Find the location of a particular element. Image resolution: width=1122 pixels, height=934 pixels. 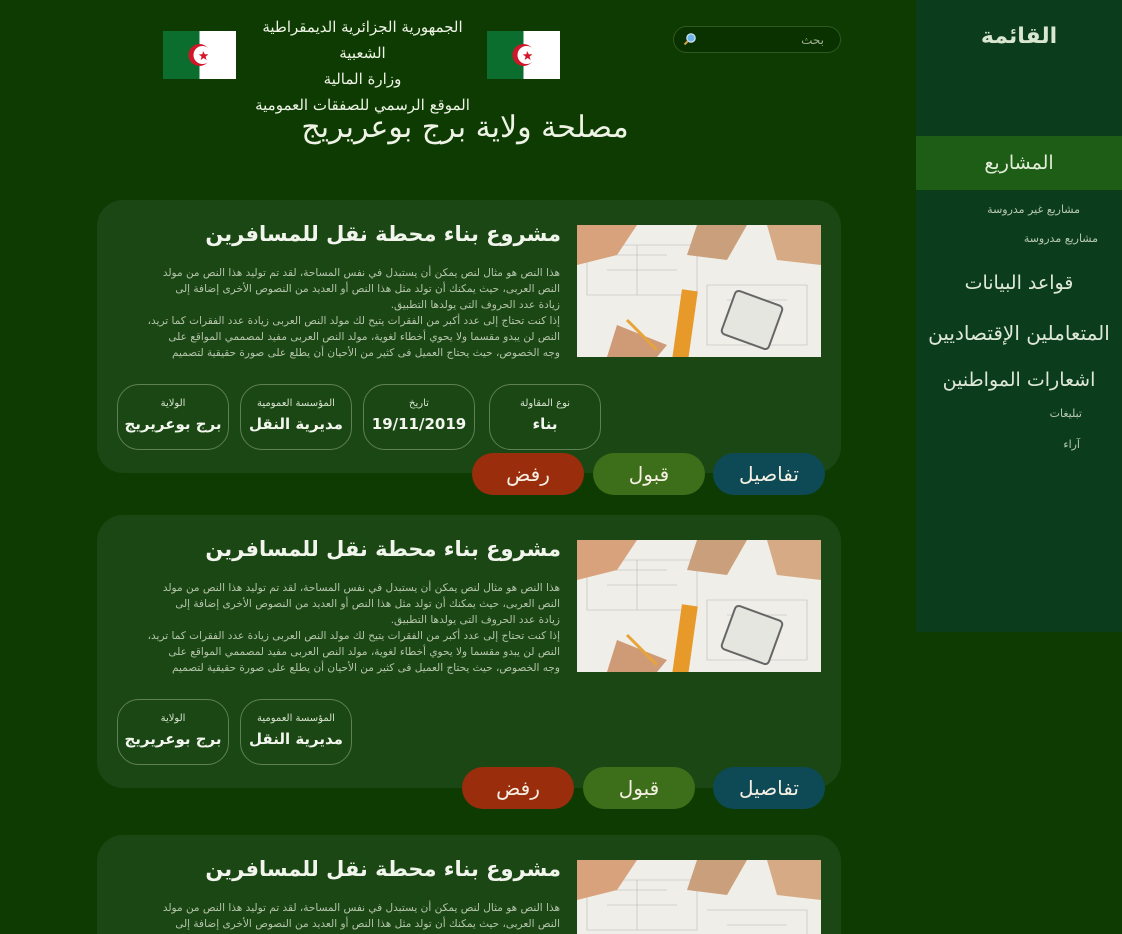

sidebar-item-citizen-notices: اشعارات المواطنين is located at coordinates (1019, 380).